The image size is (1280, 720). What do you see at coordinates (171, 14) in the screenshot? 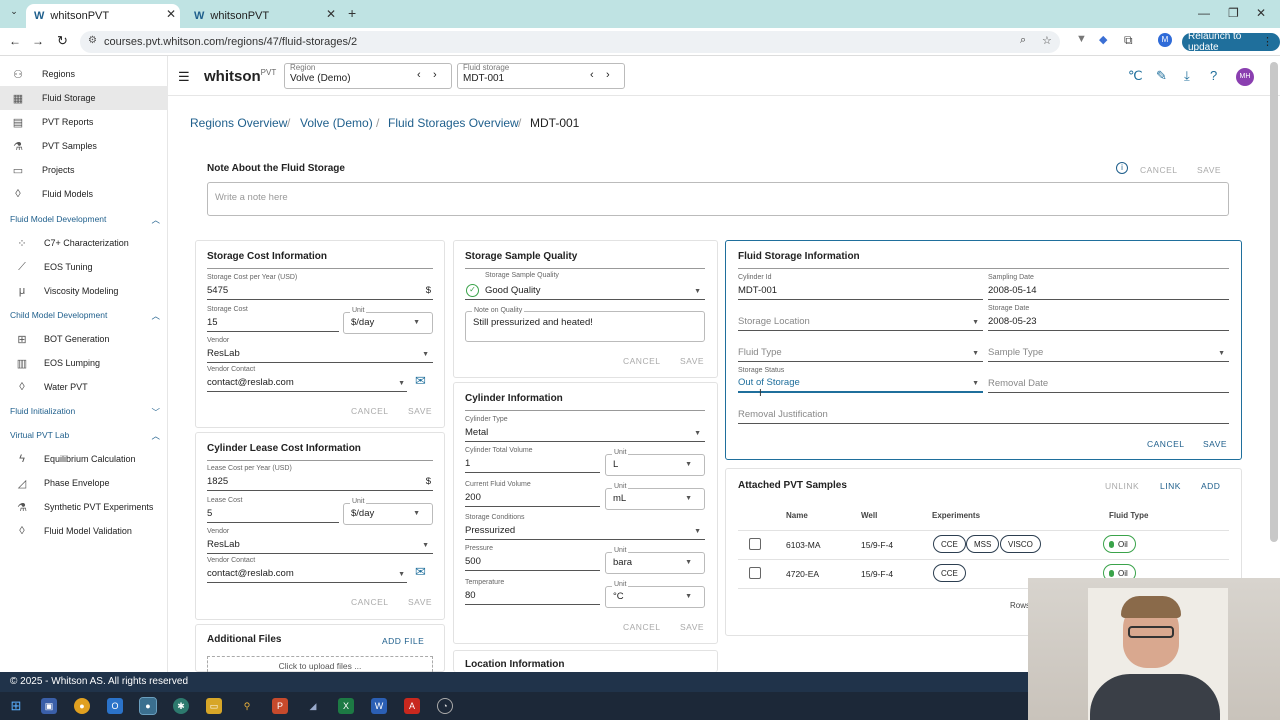
I see `close-tab-icon: ✕` at bounding box center [171, 14].